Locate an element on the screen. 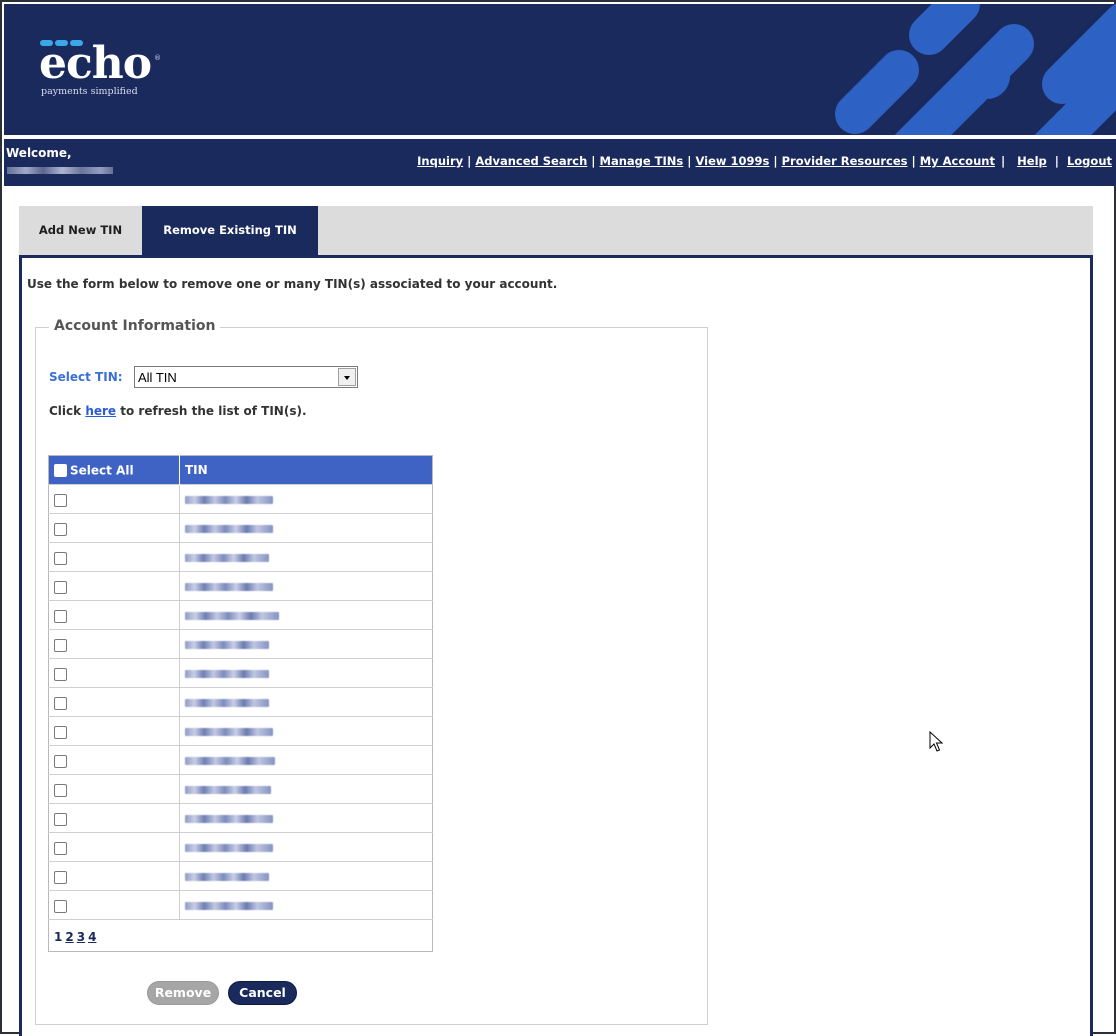 Image resolution: width=1116 pixels, height=1036 pixels. page-2-link: 2 is located at coordinates (69, 937).